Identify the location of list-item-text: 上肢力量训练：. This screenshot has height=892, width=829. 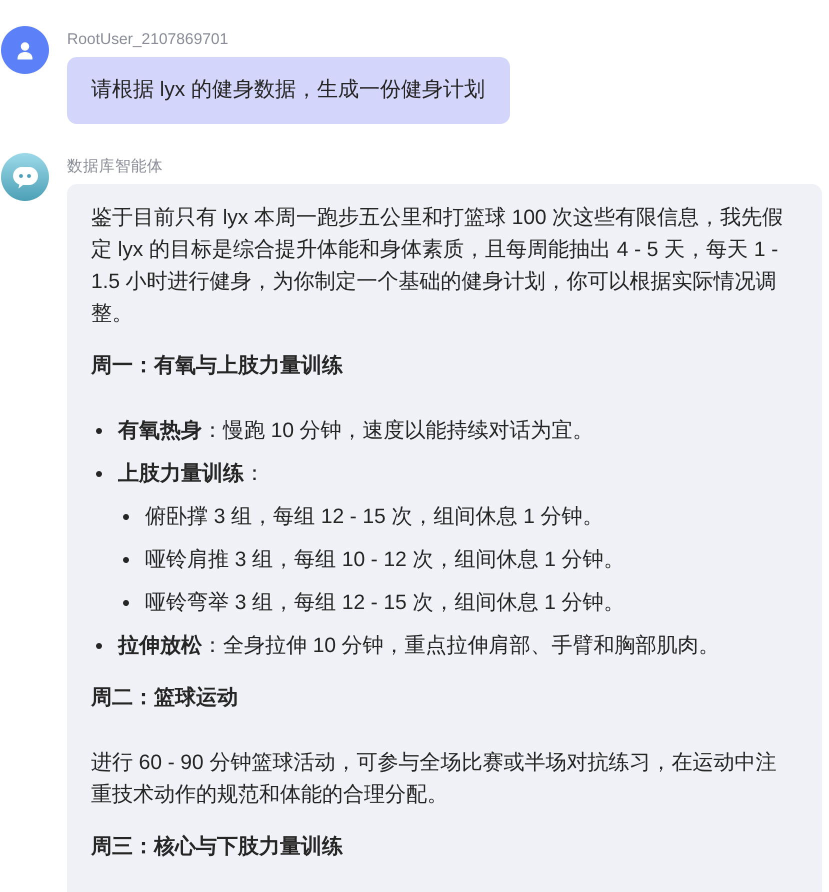
(192, 474).